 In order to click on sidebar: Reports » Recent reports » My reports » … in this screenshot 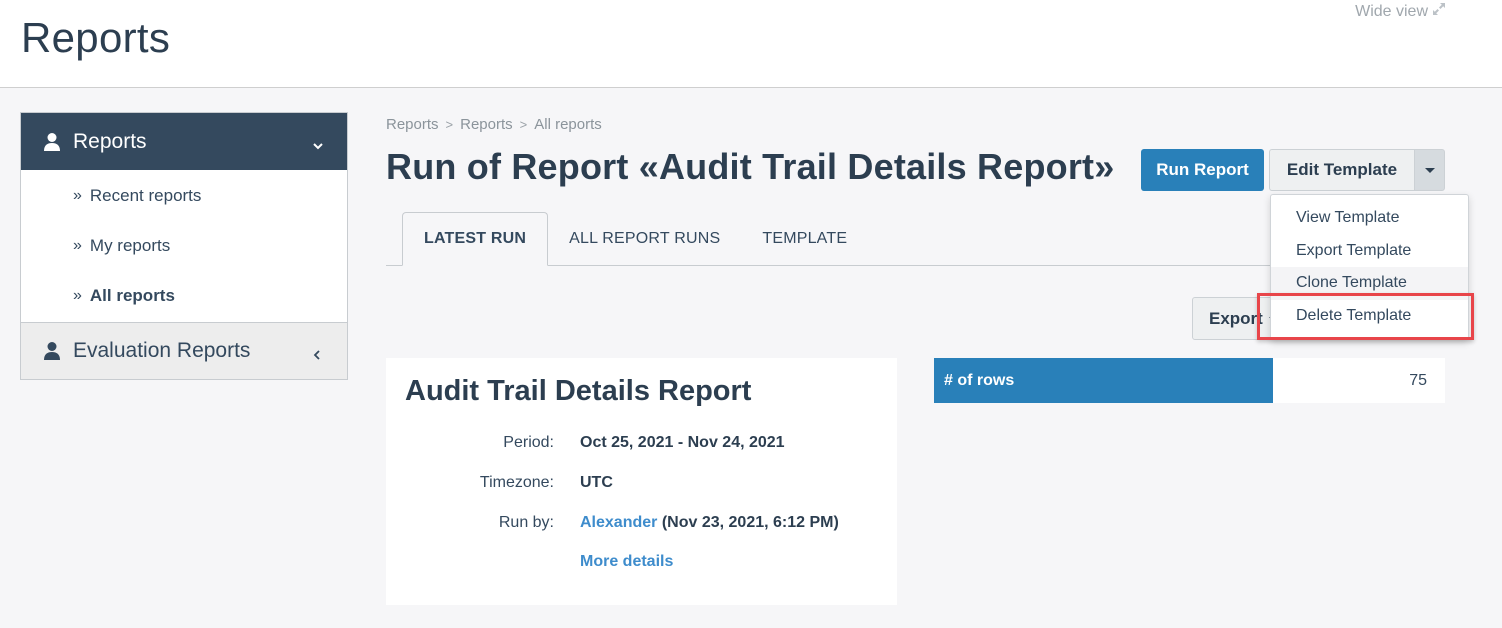, I will do `click(184, 246)`.